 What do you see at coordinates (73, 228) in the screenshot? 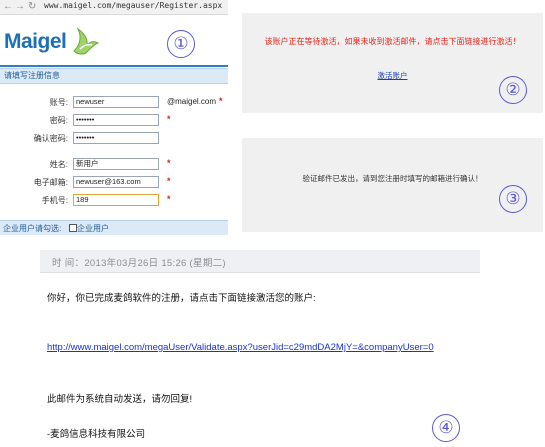
I see `enterprise-user-checkbox` at bounding box center [73, 228].